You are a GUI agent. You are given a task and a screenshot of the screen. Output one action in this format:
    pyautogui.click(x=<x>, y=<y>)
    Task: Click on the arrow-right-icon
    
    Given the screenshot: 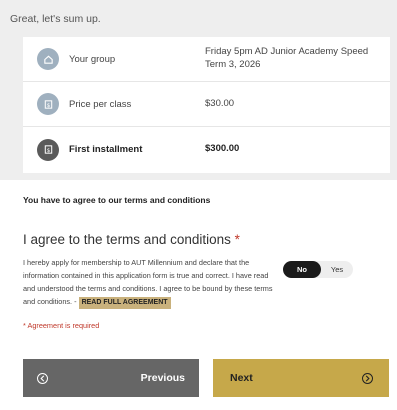 What is the action you would take?
    pyautogui.click(x=367, y=378)
    